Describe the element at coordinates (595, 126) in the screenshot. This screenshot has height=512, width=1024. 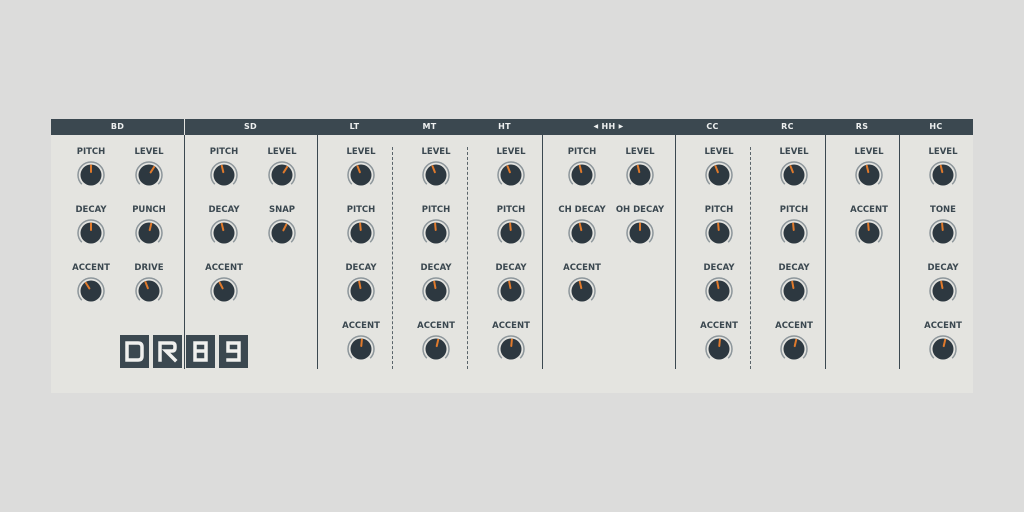
I see `arrow-left-icon: ◀` at that location.